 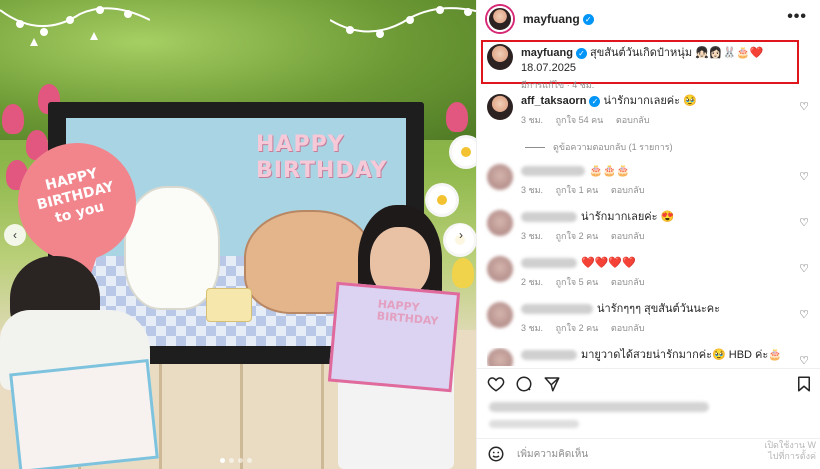 I want to click on bubble-text: HAPPY BIRTHDAY to you, so click(x=75, y=196).